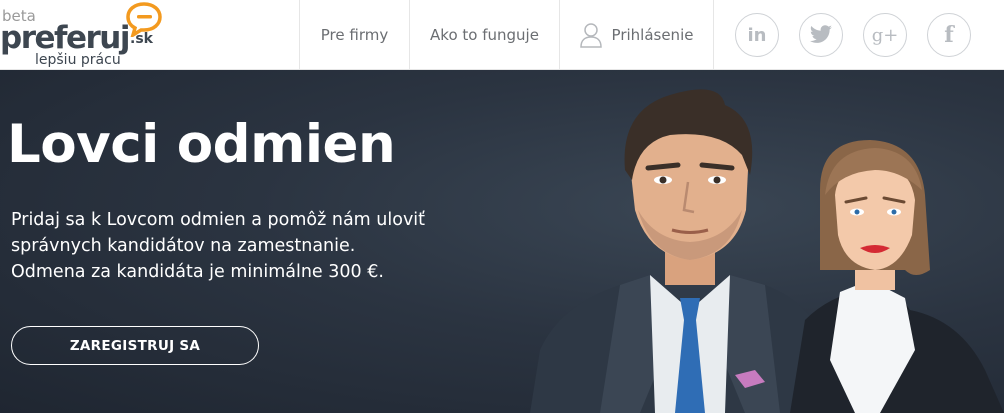 The width and height of the screenshot is (1004, 413). What do you see at coordinates (652, 35) in the screenshot?
I see `nav-link-label: Prihlásenie` at bounding box center [652, 35].